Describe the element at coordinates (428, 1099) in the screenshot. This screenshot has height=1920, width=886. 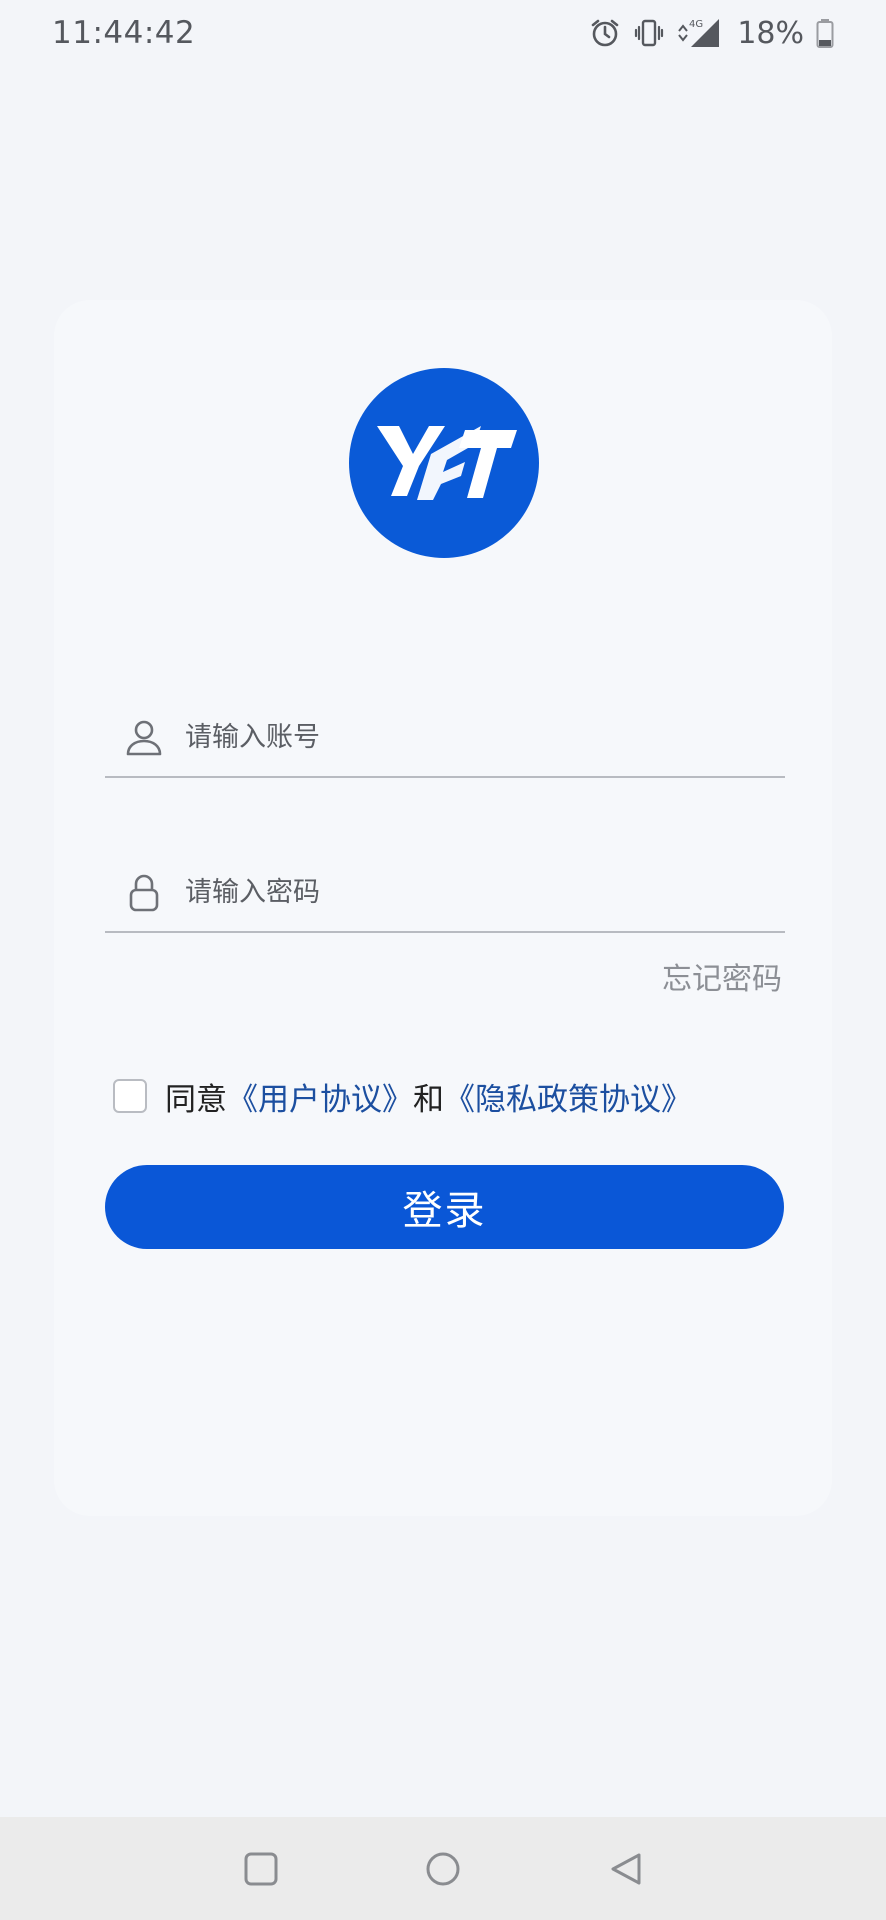
I see `agree-and: 和` at that location.